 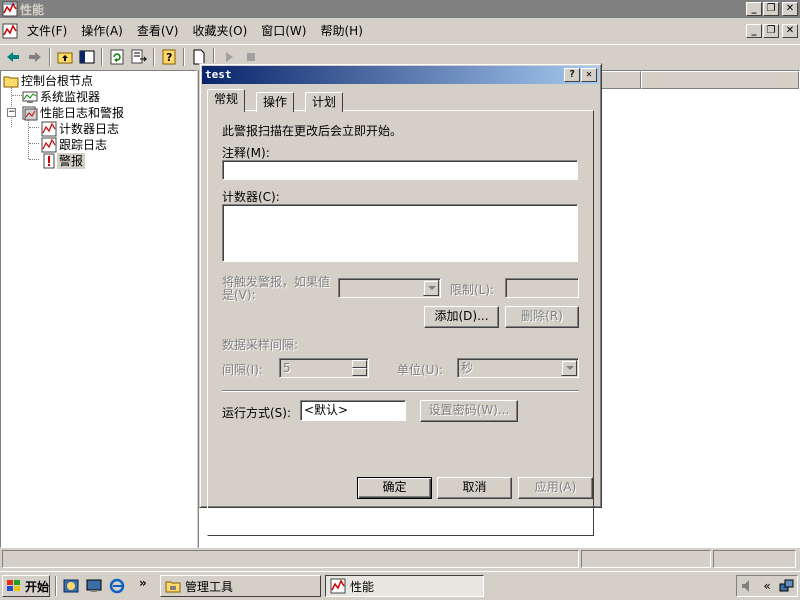 What do you see at coordinates (359, 372) in the screenshot?
I see `spin-down-icon` at bounding box center [359, 372].